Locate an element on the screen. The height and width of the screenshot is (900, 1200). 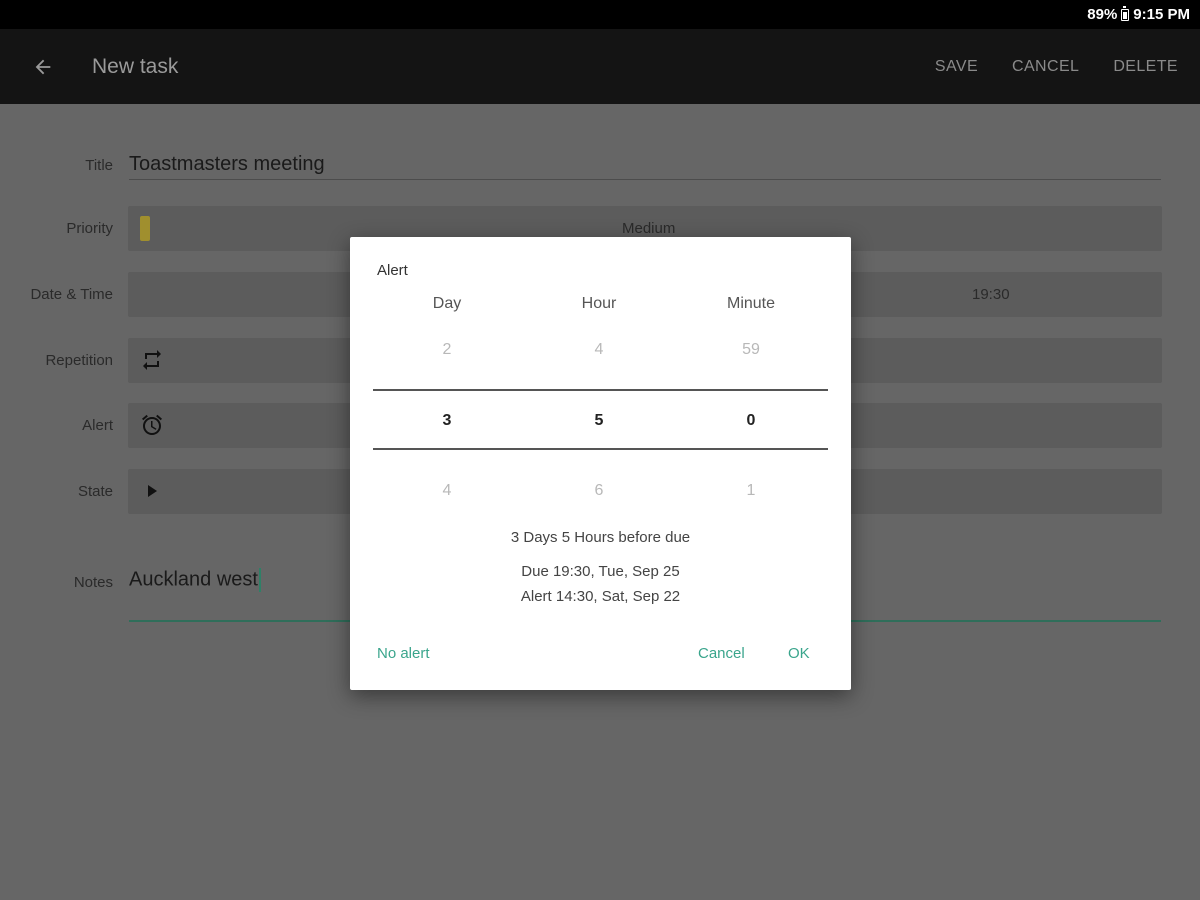
minute-picker-below: 1 is located at coordinates (751, 491).